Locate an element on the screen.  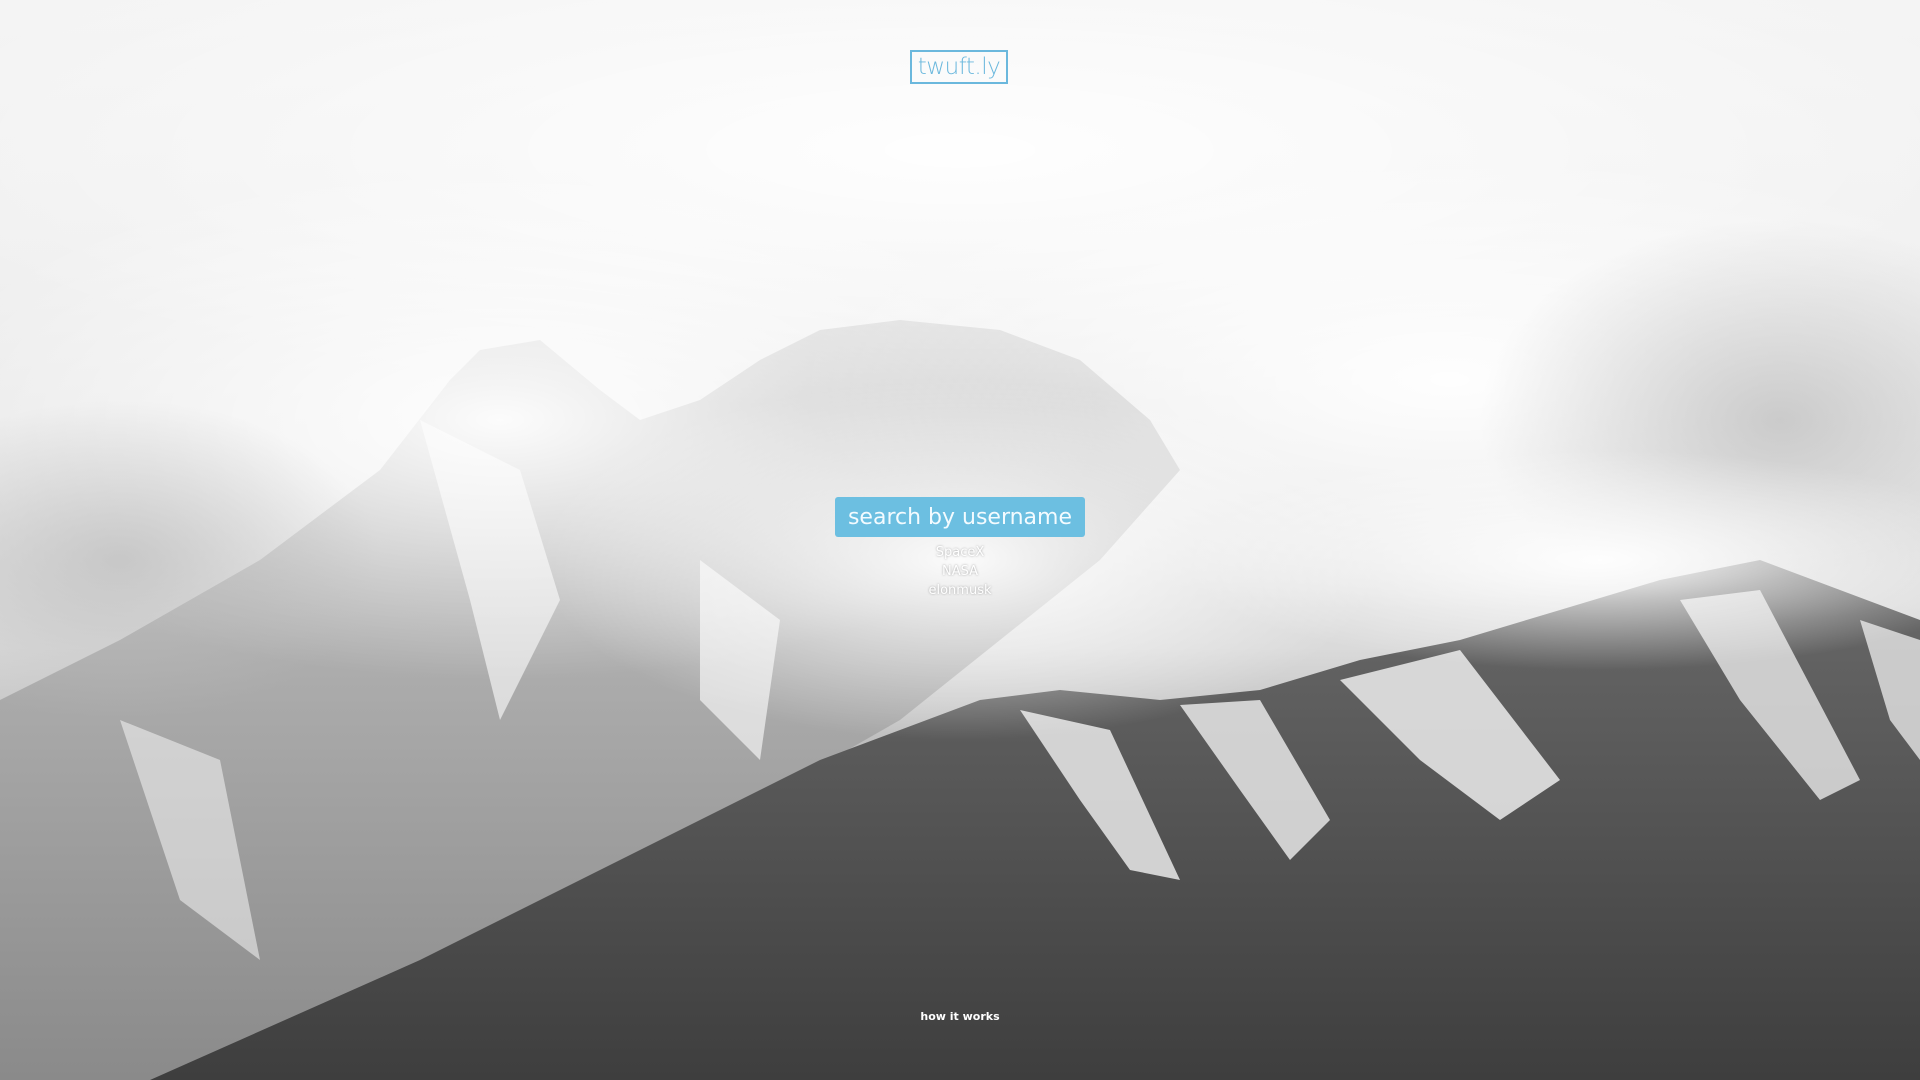
site-logo: twuft.ly is located at coordinates (959, 67).